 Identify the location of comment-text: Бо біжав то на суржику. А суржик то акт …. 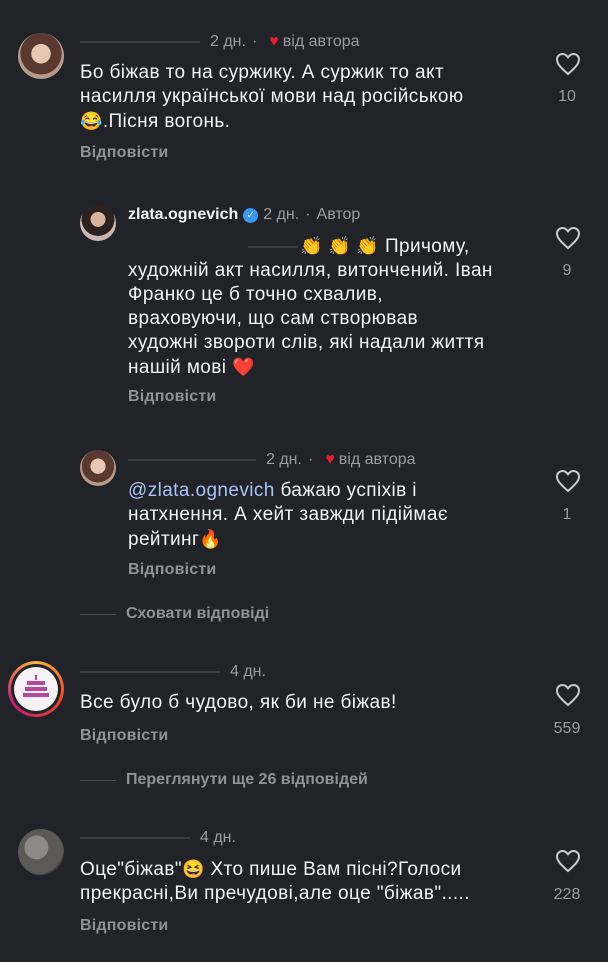
(300, 97).